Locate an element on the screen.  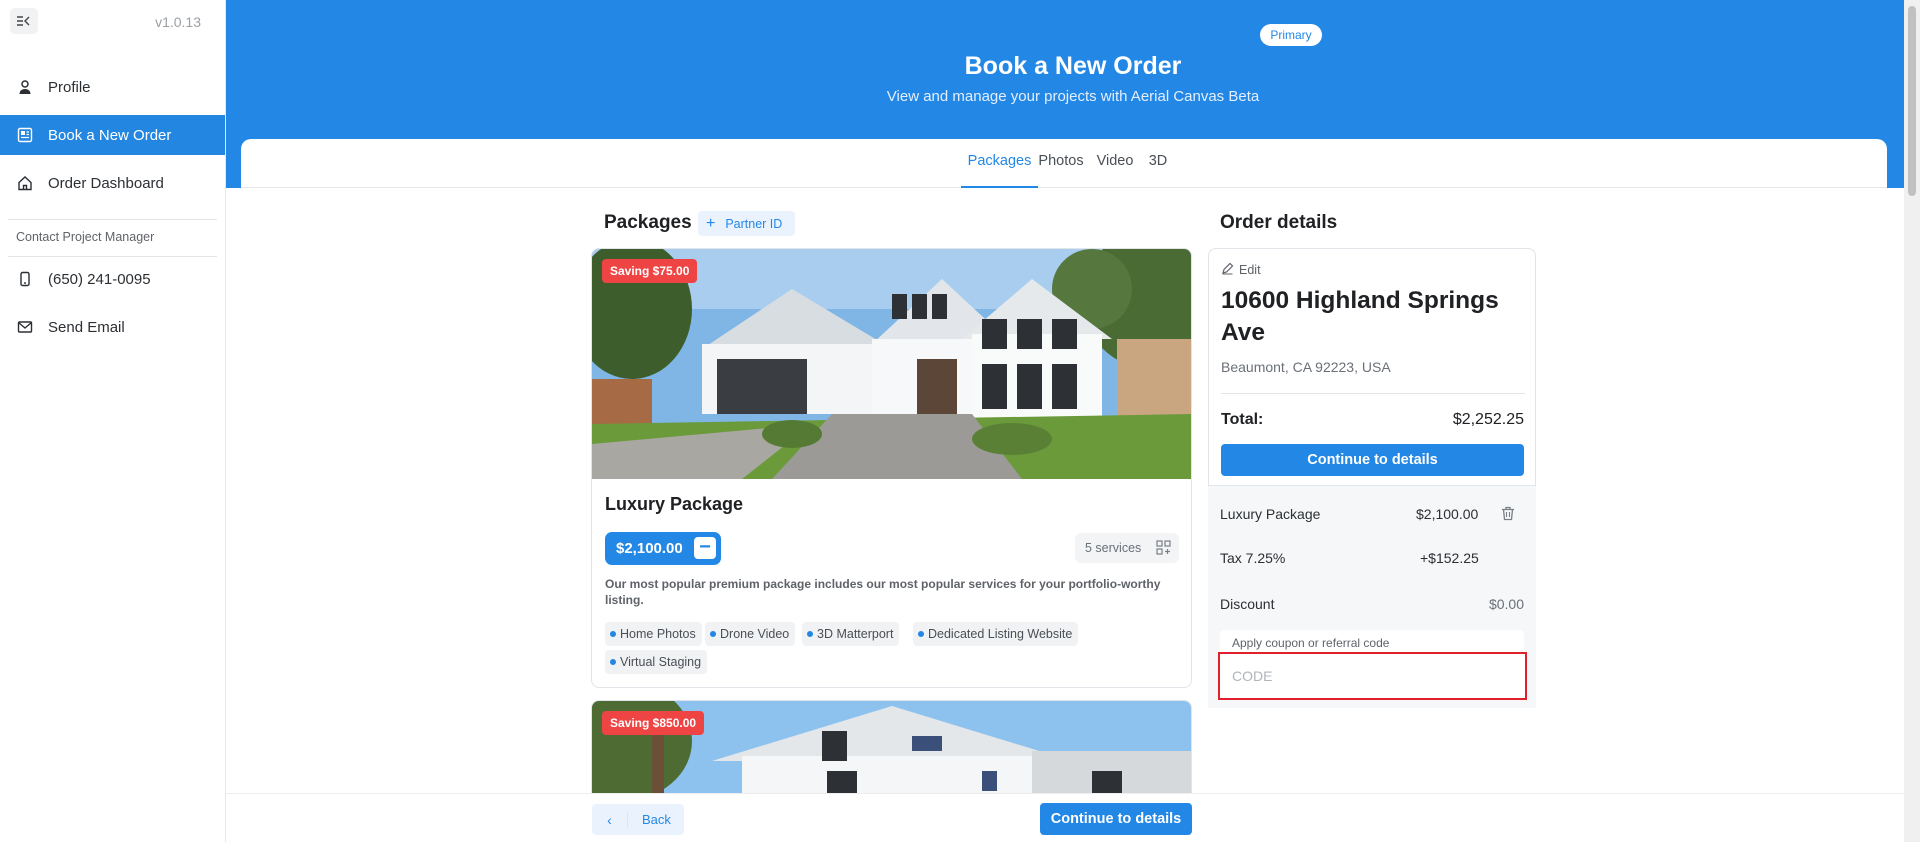
order-divider is located at coordinates (1373, 393).